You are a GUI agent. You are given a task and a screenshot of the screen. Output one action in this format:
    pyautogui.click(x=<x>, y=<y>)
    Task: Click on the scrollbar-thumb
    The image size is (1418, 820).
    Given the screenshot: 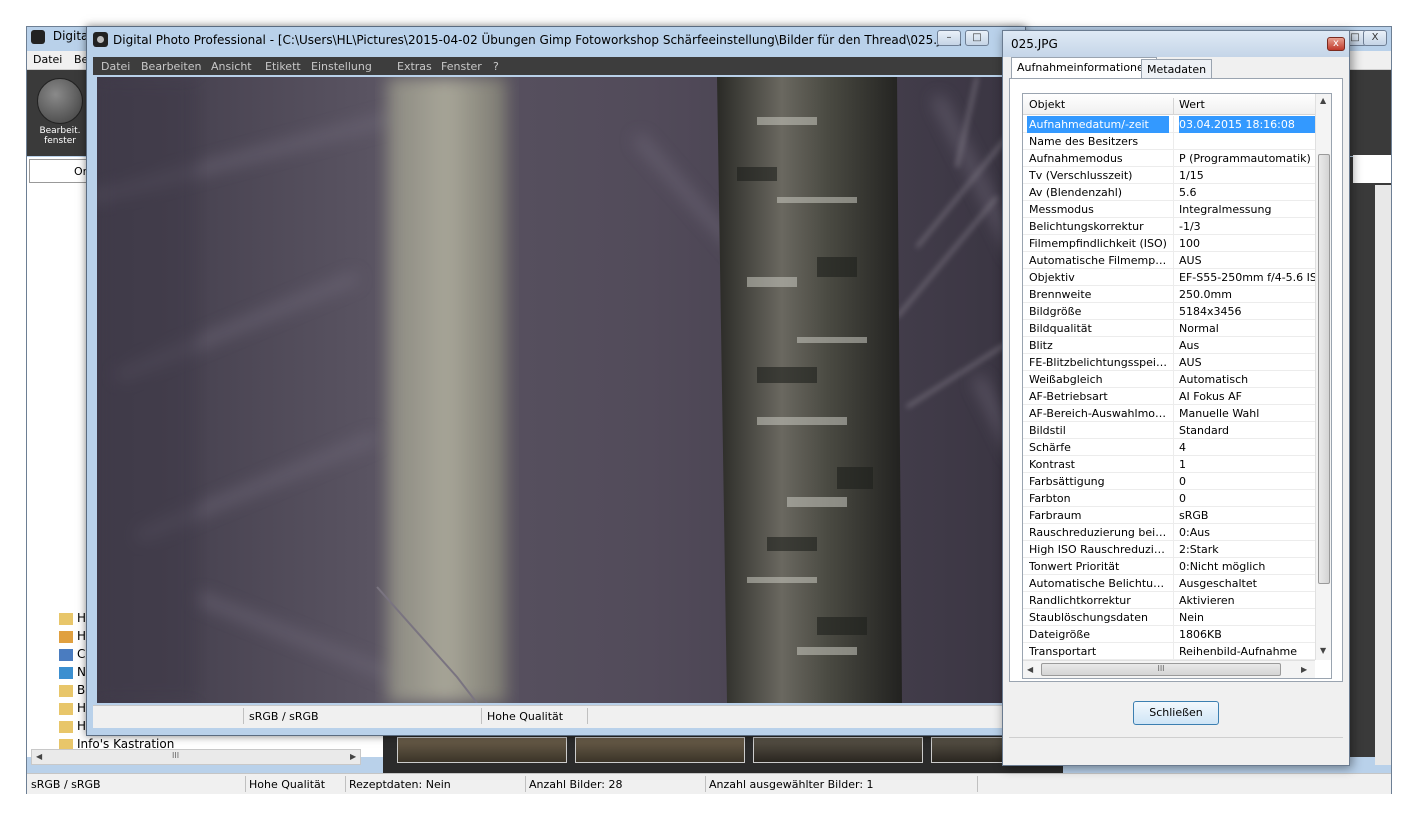 What is the action you would take?
    pyautogui.click(x=1324, y=369)
    